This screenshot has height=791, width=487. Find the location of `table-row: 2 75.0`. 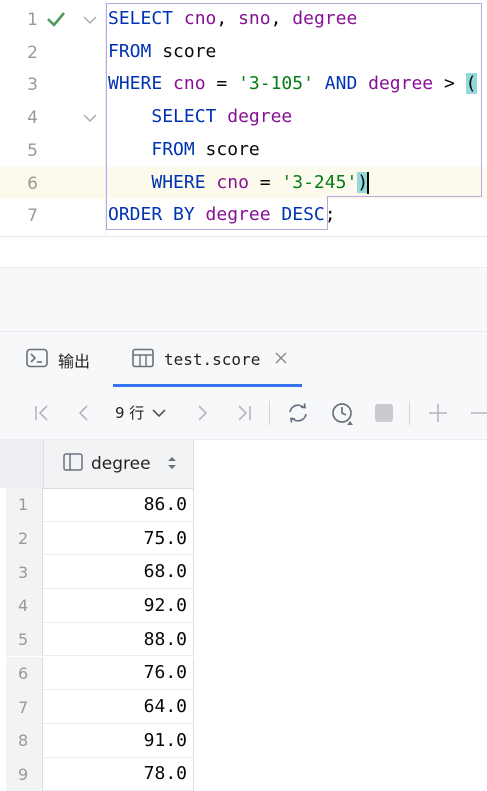

table-row: 2 75.0 is located at coordinates (97, 538).